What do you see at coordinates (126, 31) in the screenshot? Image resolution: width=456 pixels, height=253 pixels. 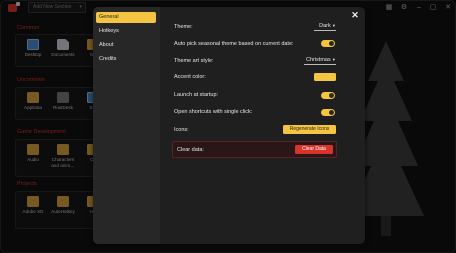 I see `tab-hotkeys: Hotkeys` at bounding box center [126, 31].